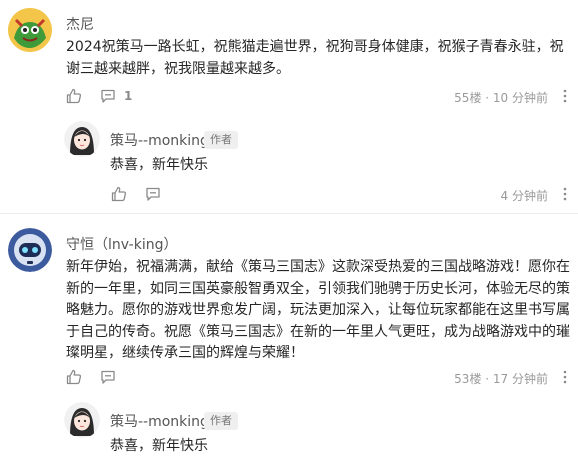 The height and width of the screenshot is (470, 578). What do you see at coordinates (121, 244) in the screenshot?
I see `comment-username: 守恒（lnv-king）` at bounding box center [121, 244].